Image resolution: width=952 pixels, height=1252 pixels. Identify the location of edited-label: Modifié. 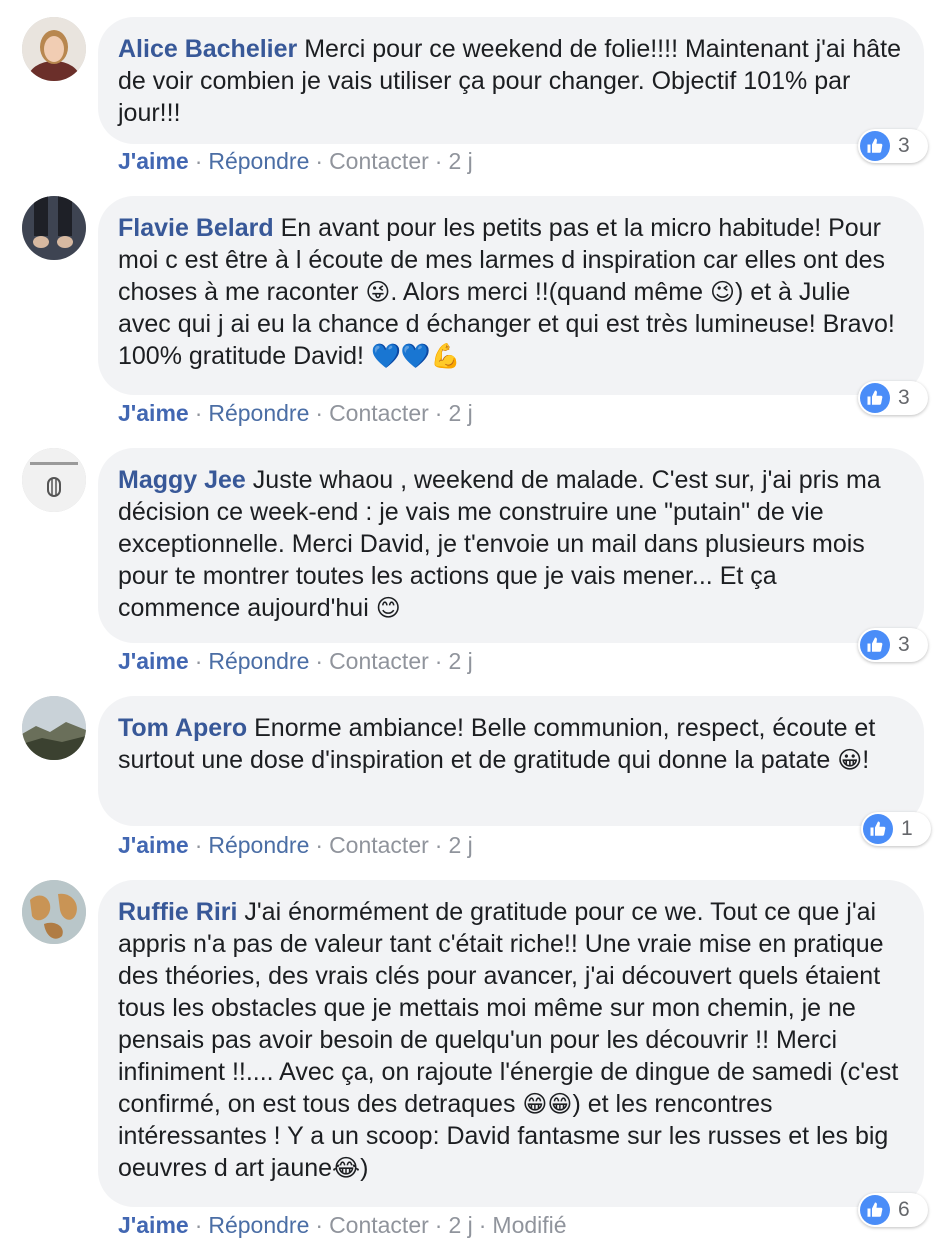
(529, 1225).